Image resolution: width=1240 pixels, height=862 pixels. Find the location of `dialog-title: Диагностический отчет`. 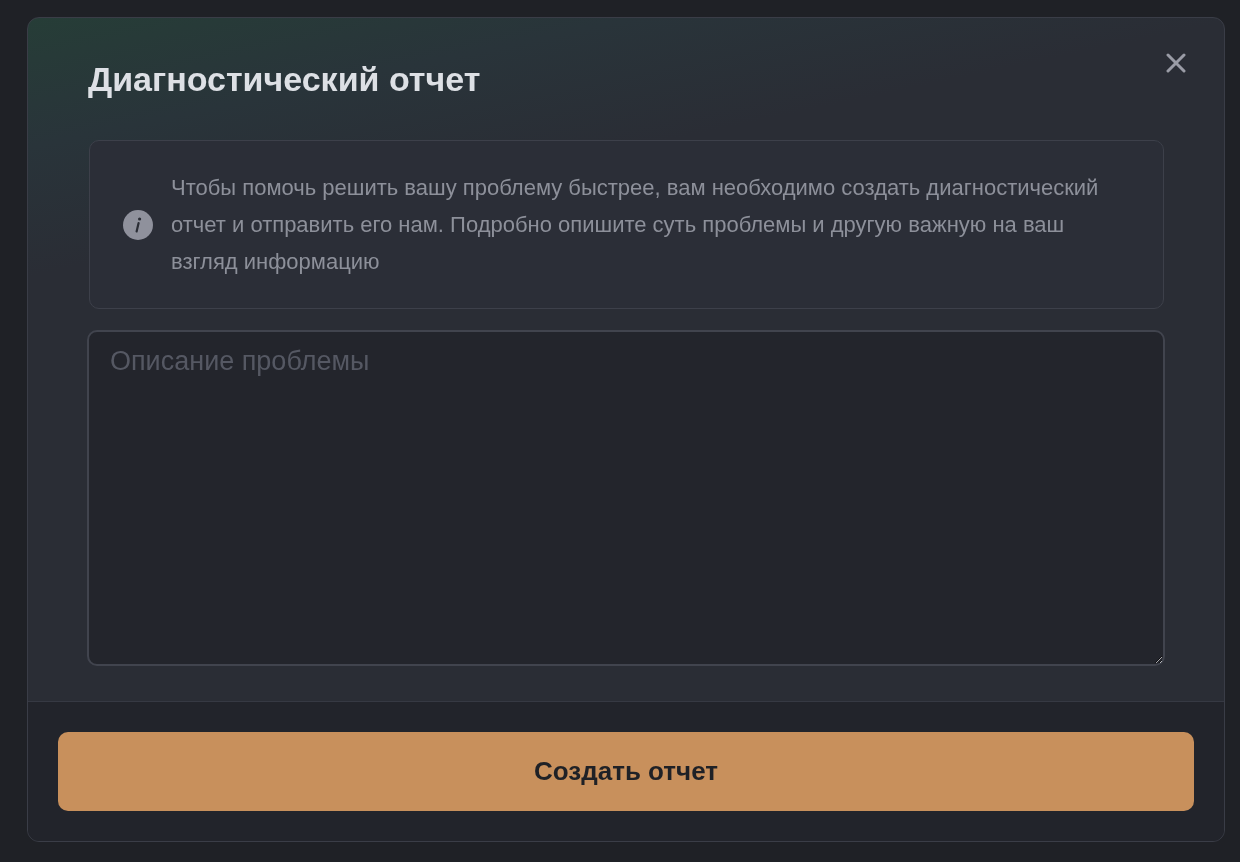

dialog-title: Диагностический отчет is located at coordinates (284, 79).